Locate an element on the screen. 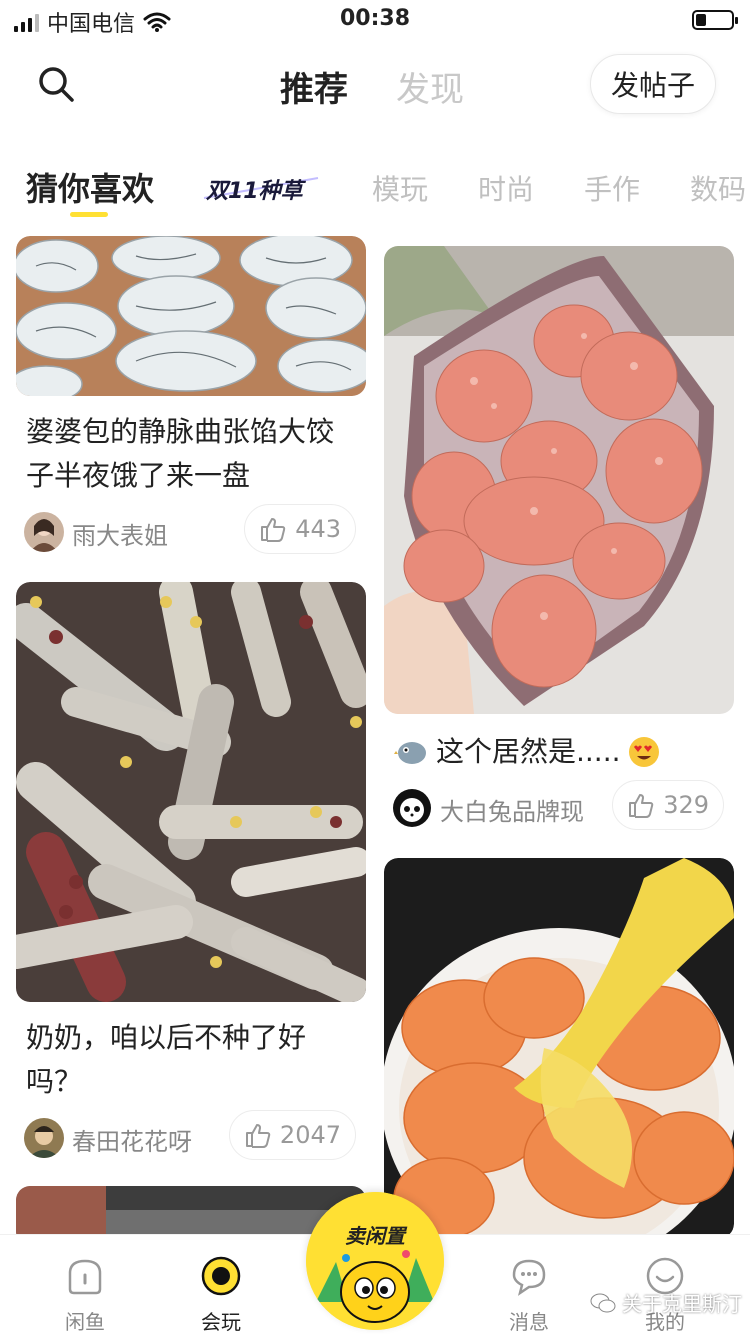  double11-label: 双11种草 is located at coordinates (256, 191).